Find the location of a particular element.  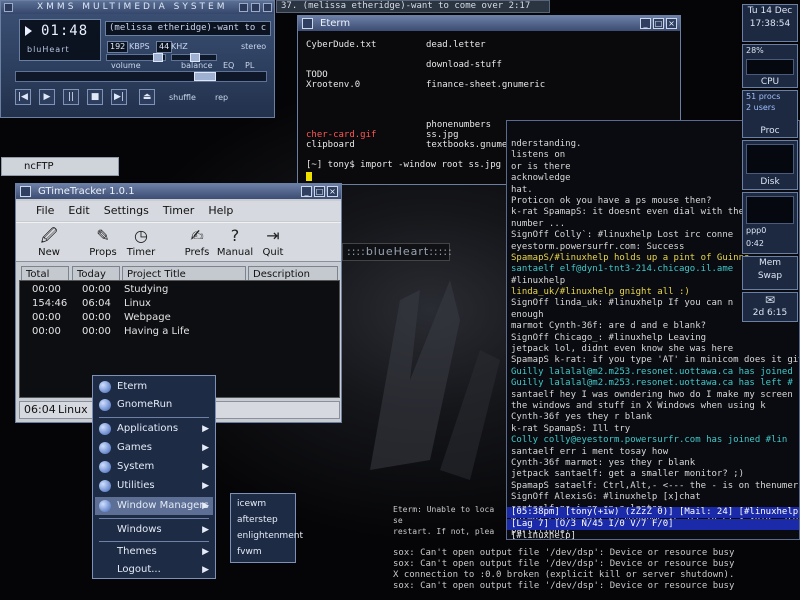

gtt-titlebar: GTimeTracker 1.0.1 _ □ × is located at coordinates (178, 191).